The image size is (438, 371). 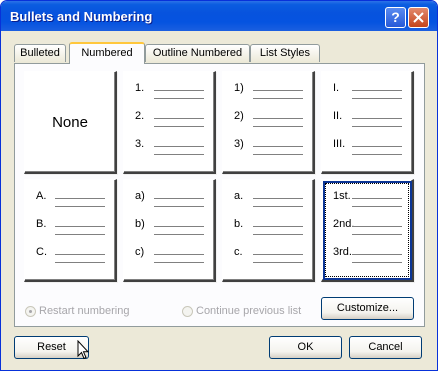 I want to click on numbering-option-none: None, so click(x=70, y=122).